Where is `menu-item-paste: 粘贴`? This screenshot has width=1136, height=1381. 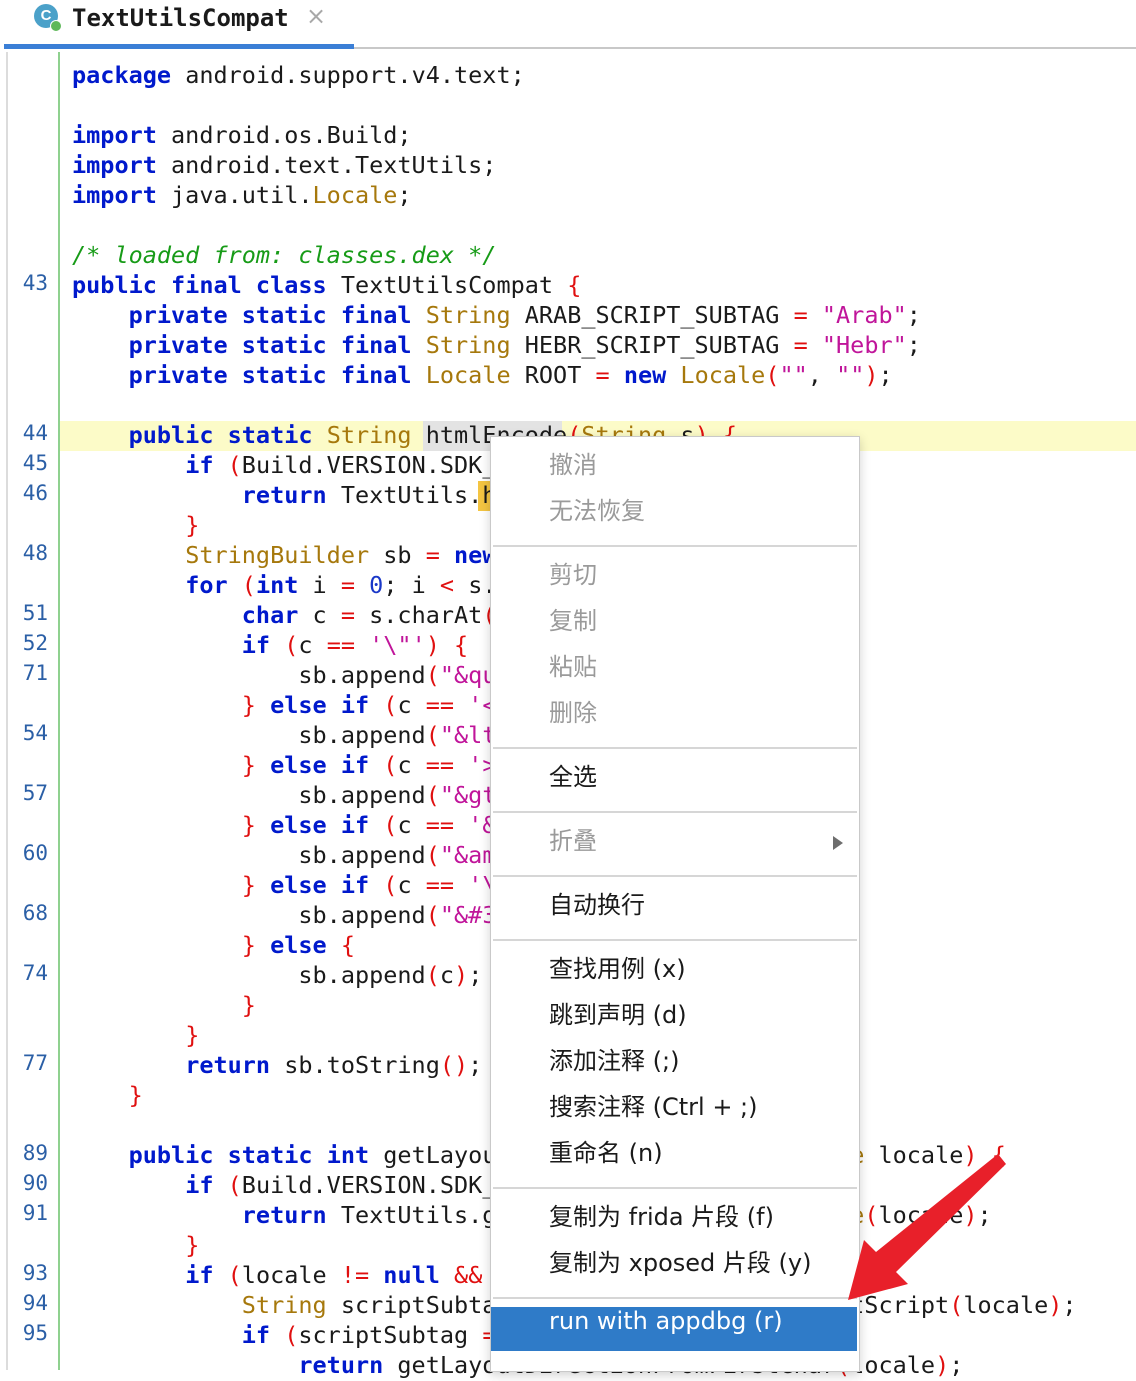
menu-item-paste: 粘贴 is located at coordinates (674, 669).